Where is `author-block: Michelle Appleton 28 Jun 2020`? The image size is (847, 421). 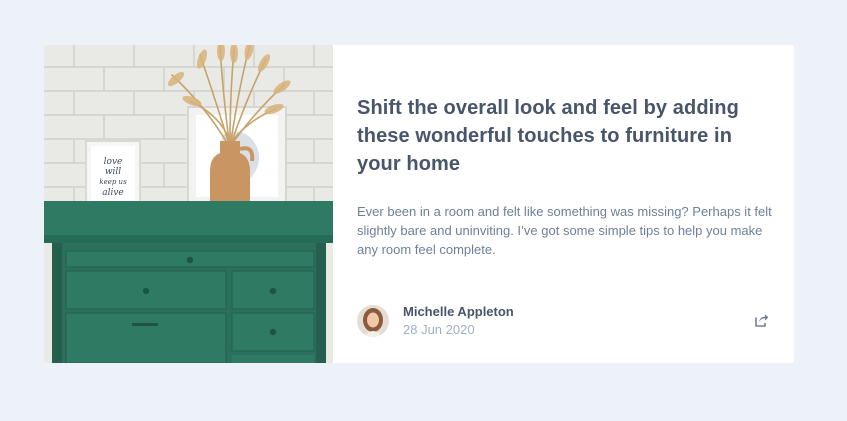
author-block: Michelle Appleton 28 Jun 2020 is located at coordinates (435, 321).